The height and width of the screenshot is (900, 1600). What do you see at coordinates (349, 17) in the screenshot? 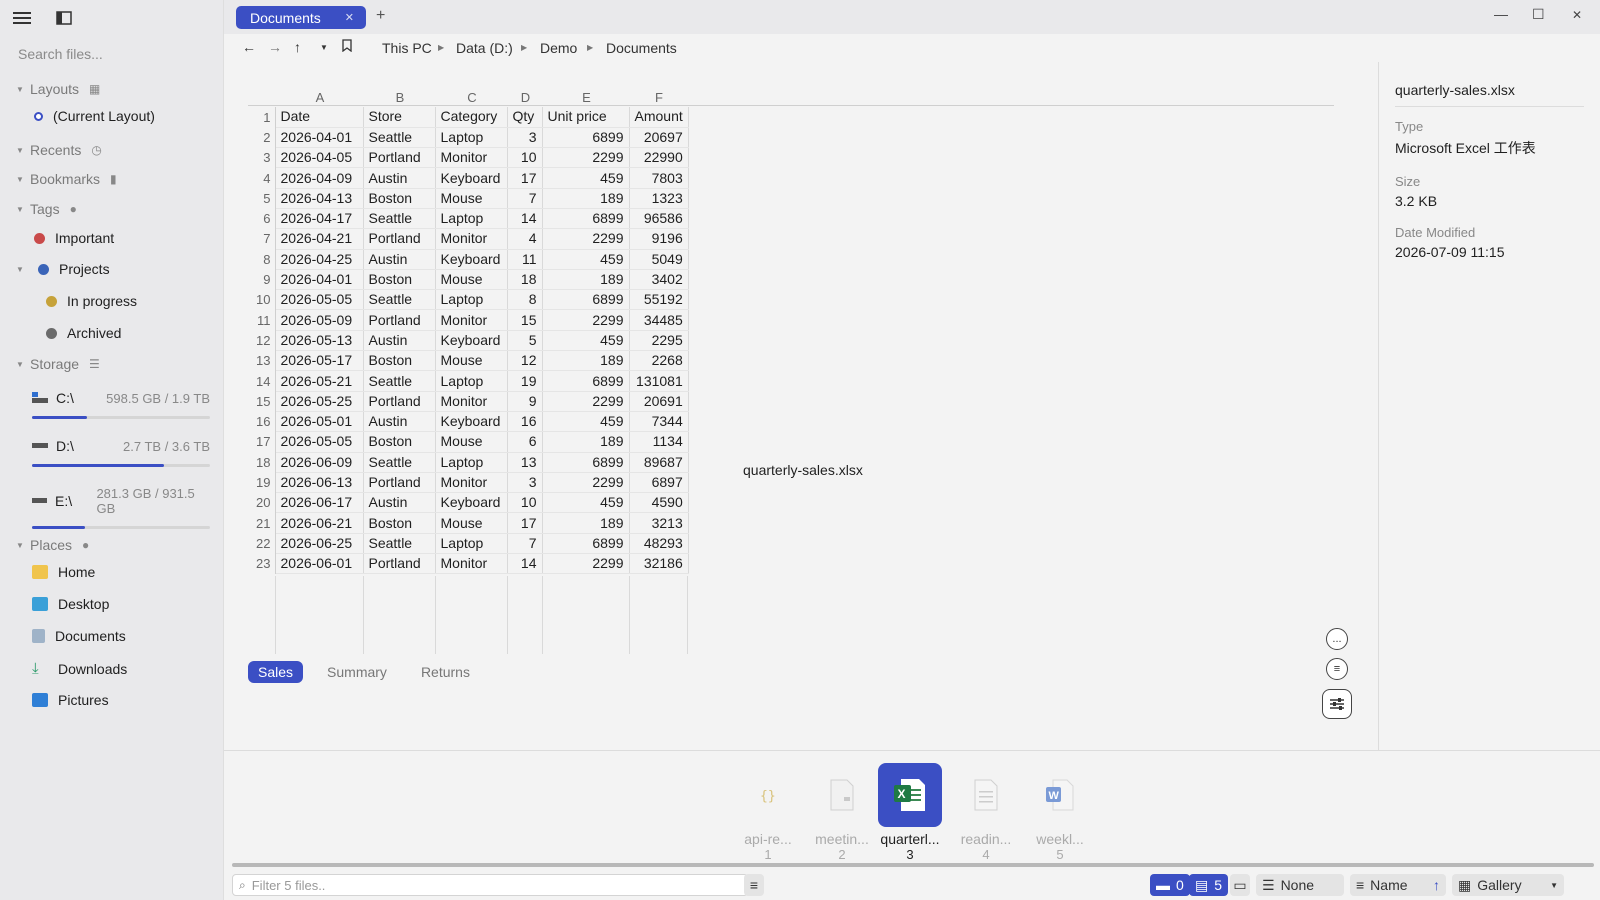
I see `close-tab-icon: ✕` at bounding box center [349, 17].